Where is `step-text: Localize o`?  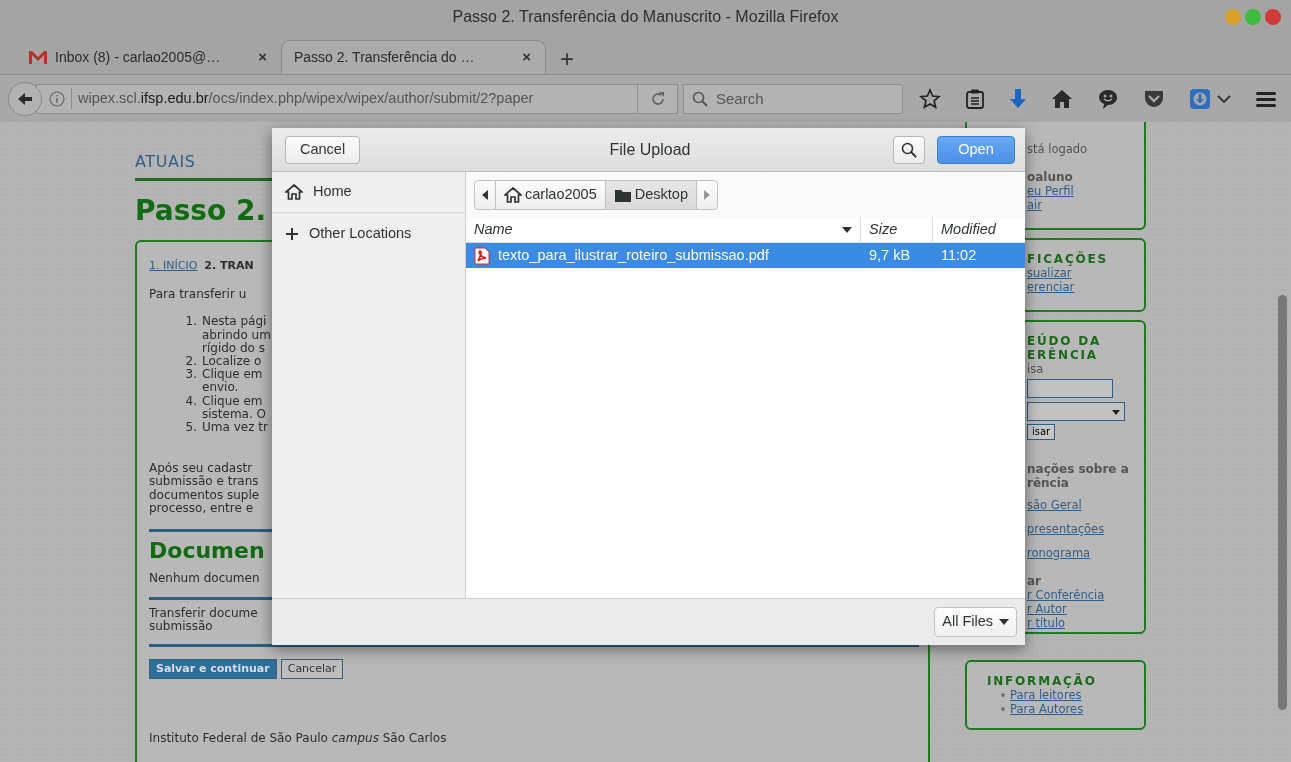 step-text: Localize o is located at coordinates (232, 361).